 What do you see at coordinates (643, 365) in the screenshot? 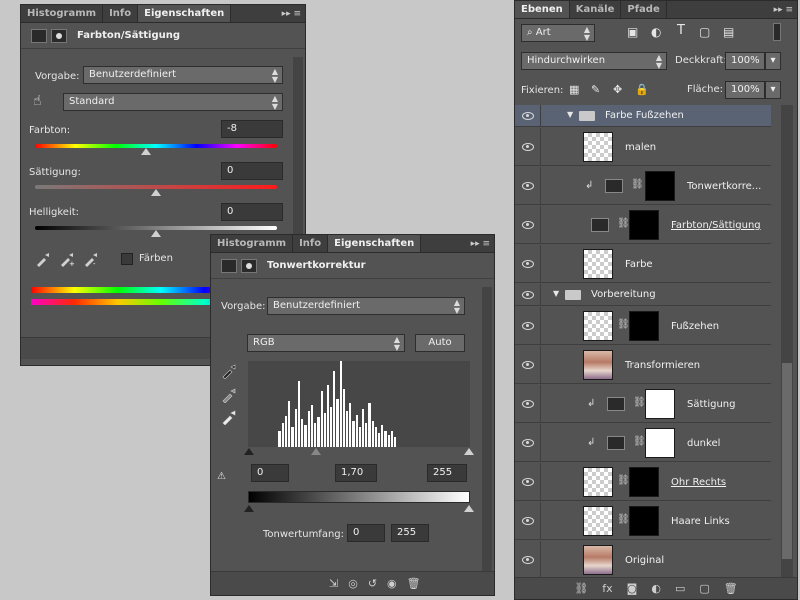
I see `layer-row: Transformieren` at bounding box center [643, 365].